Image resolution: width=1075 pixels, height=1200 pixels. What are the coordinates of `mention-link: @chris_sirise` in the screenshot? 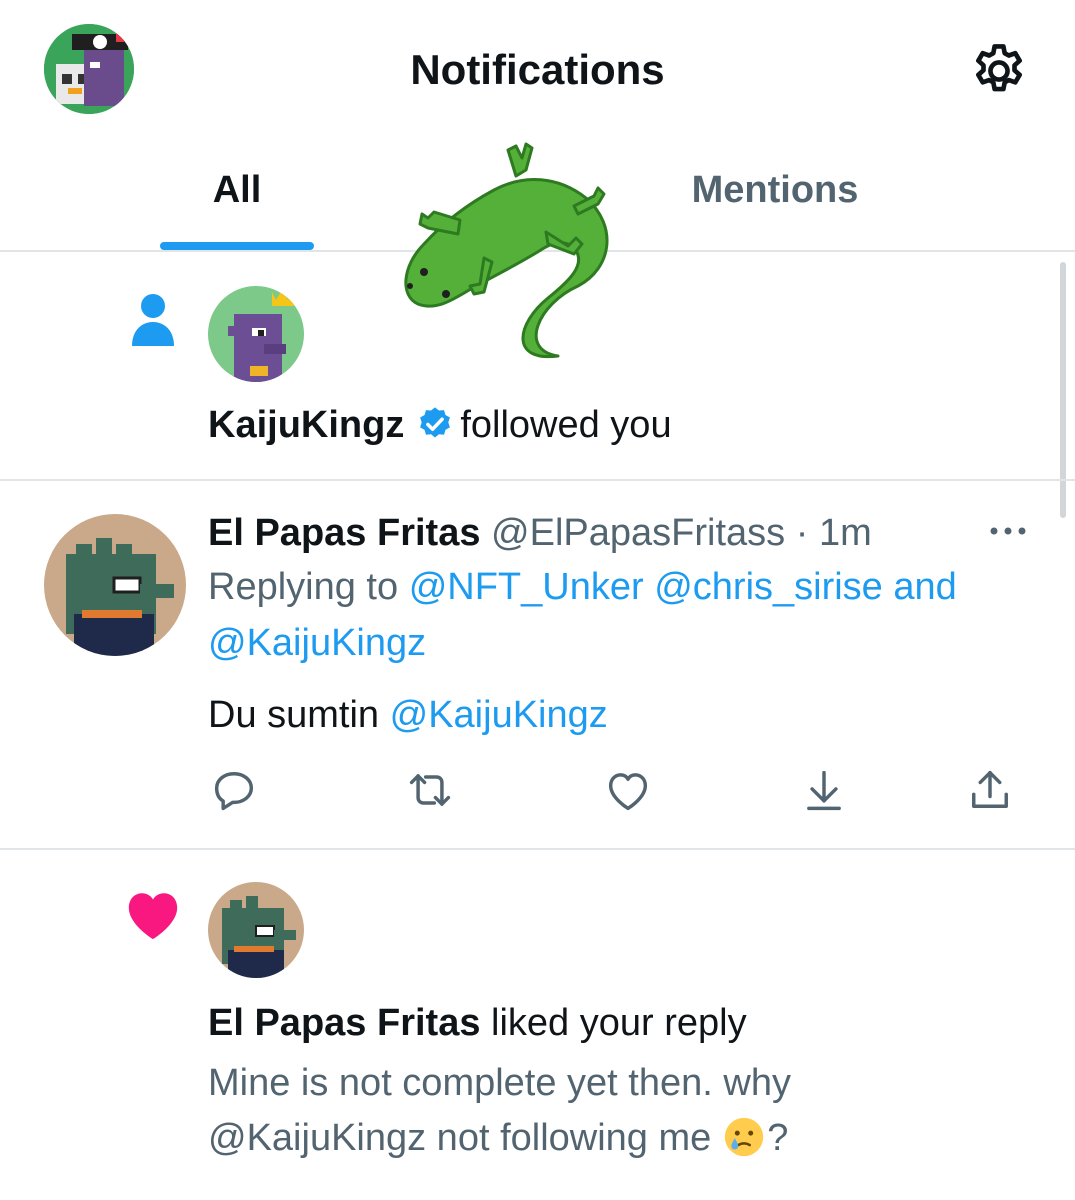 It's located at (768, 587).